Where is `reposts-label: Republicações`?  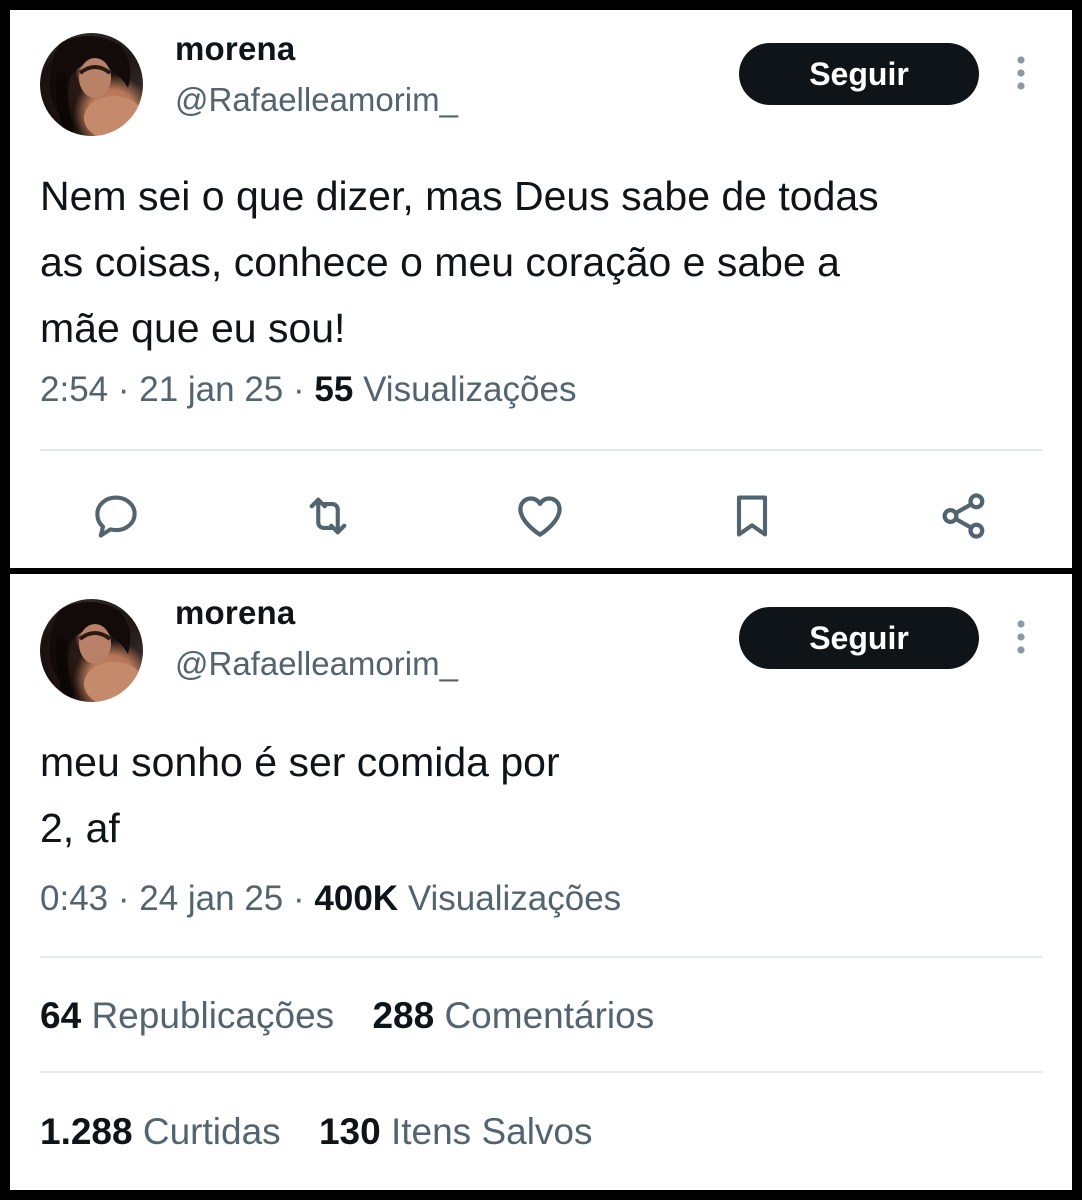 reposts-label: Republicações is located at coordinates (213, 1015).